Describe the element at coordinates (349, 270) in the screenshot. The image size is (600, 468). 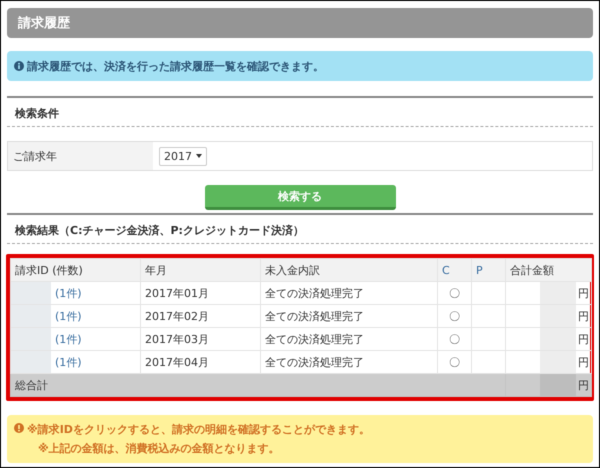
I see `column-header: 未入金内訳` at that location.